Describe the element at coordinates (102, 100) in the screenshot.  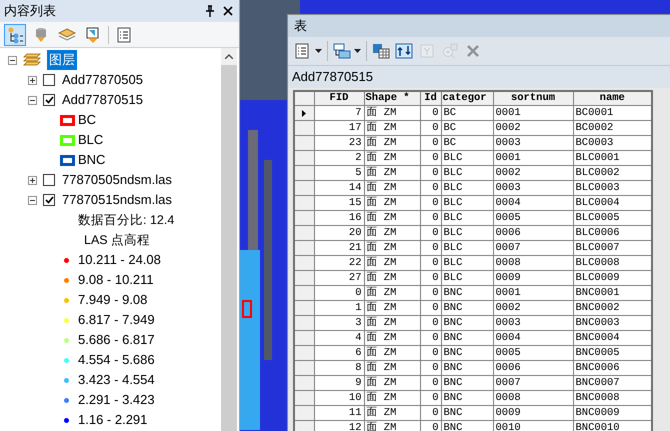
I see `layer-name: Add77870515` at that location.